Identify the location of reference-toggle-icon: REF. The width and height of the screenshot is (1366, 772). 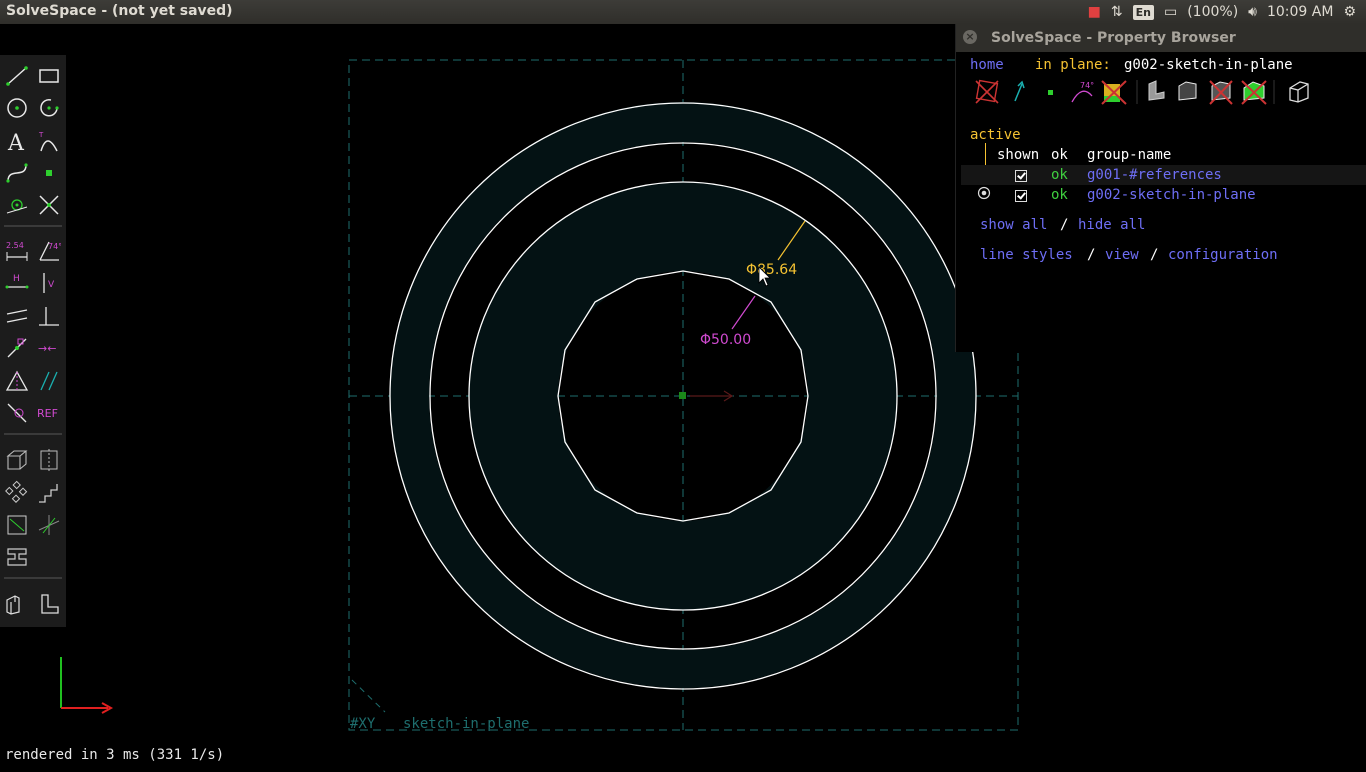
(49, 413).